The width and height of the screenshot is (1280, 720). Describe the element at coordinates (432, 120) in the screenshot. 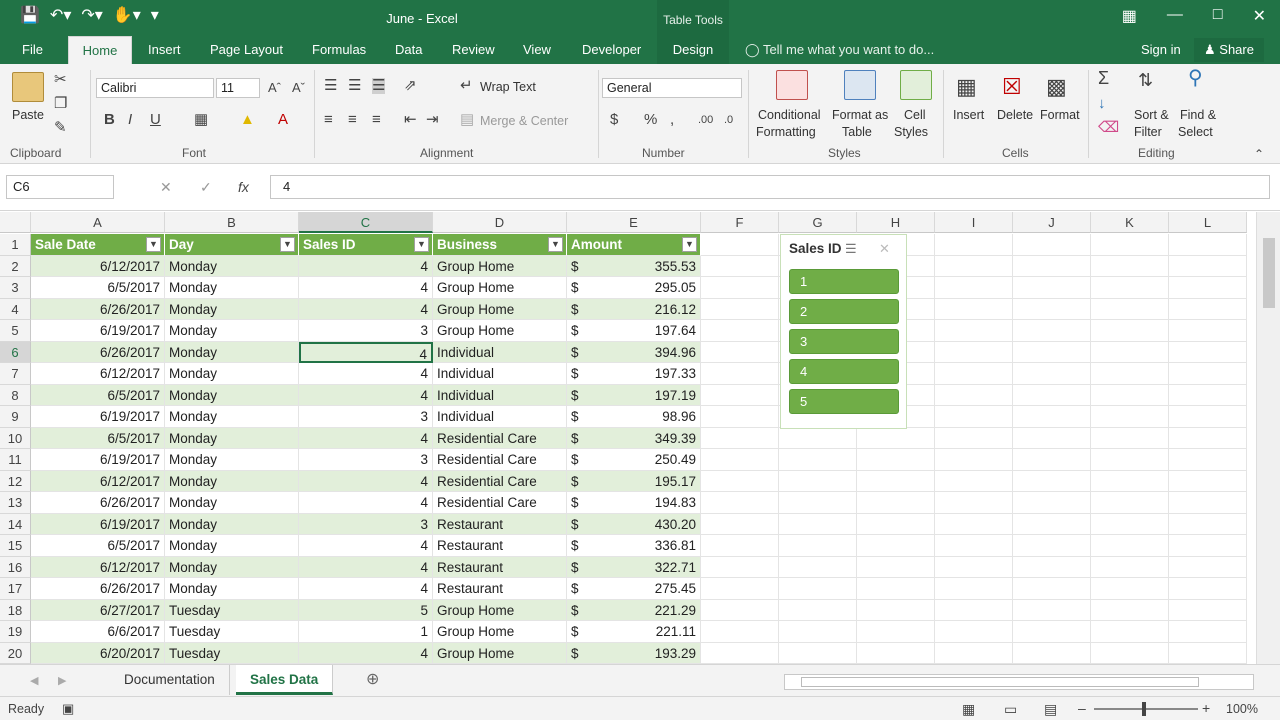

I see `increase-indent-icon: ⇥` at that location.